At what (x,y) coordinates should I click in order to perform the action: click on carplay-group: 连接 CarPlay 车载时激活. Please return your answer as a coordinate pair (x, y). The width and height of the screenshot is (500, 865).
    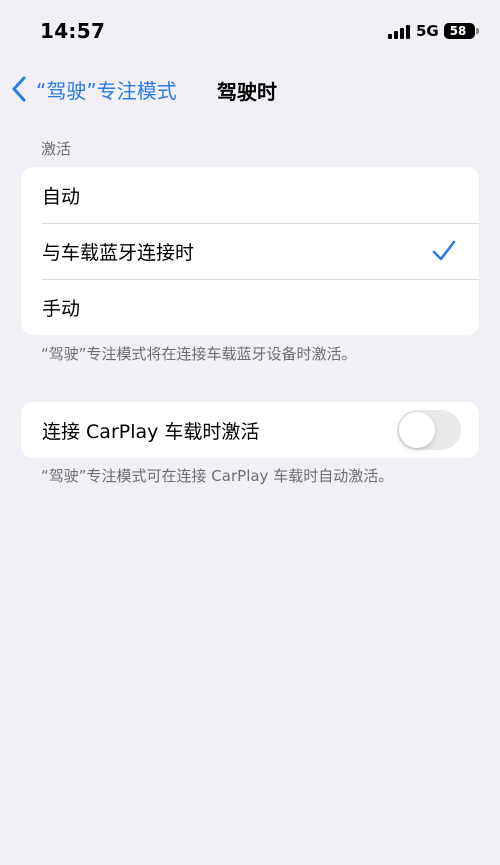
    Looking at the image, I should click on (250, 430).